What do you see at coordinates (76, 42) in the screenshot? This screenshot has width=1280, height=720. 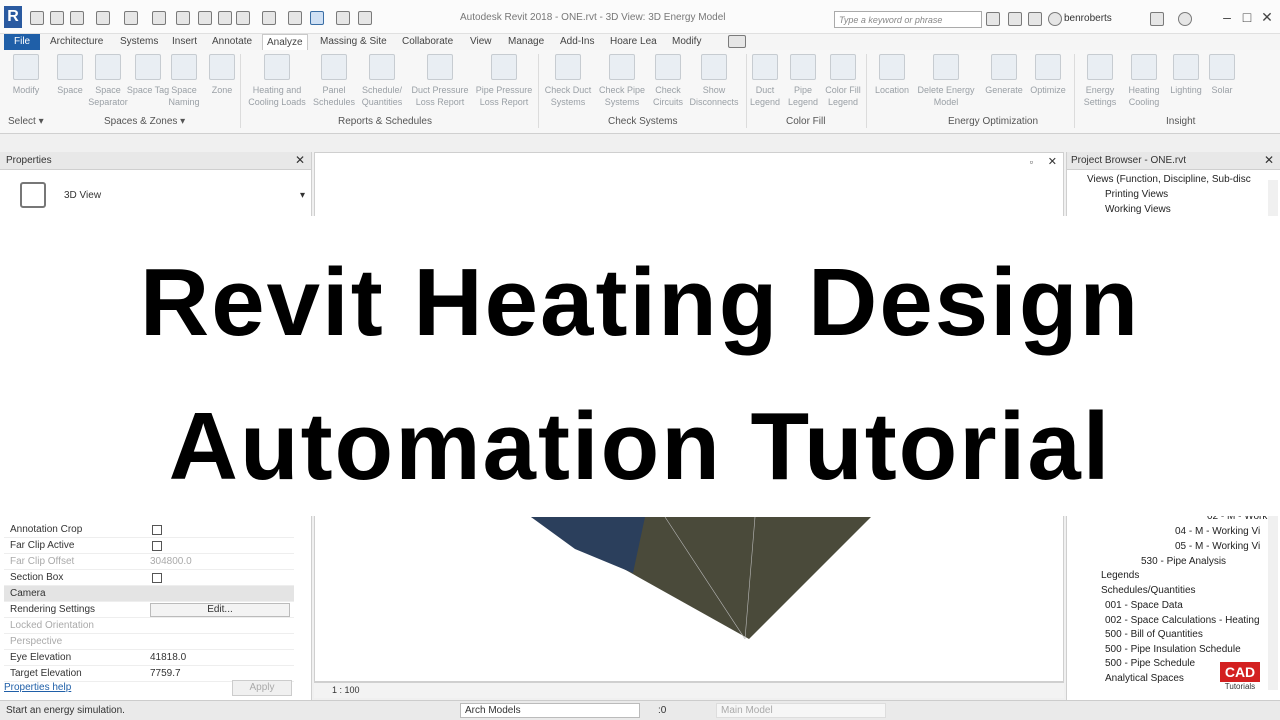 I see `tab-architecture: Architecture` at bounding box center [76, 42].